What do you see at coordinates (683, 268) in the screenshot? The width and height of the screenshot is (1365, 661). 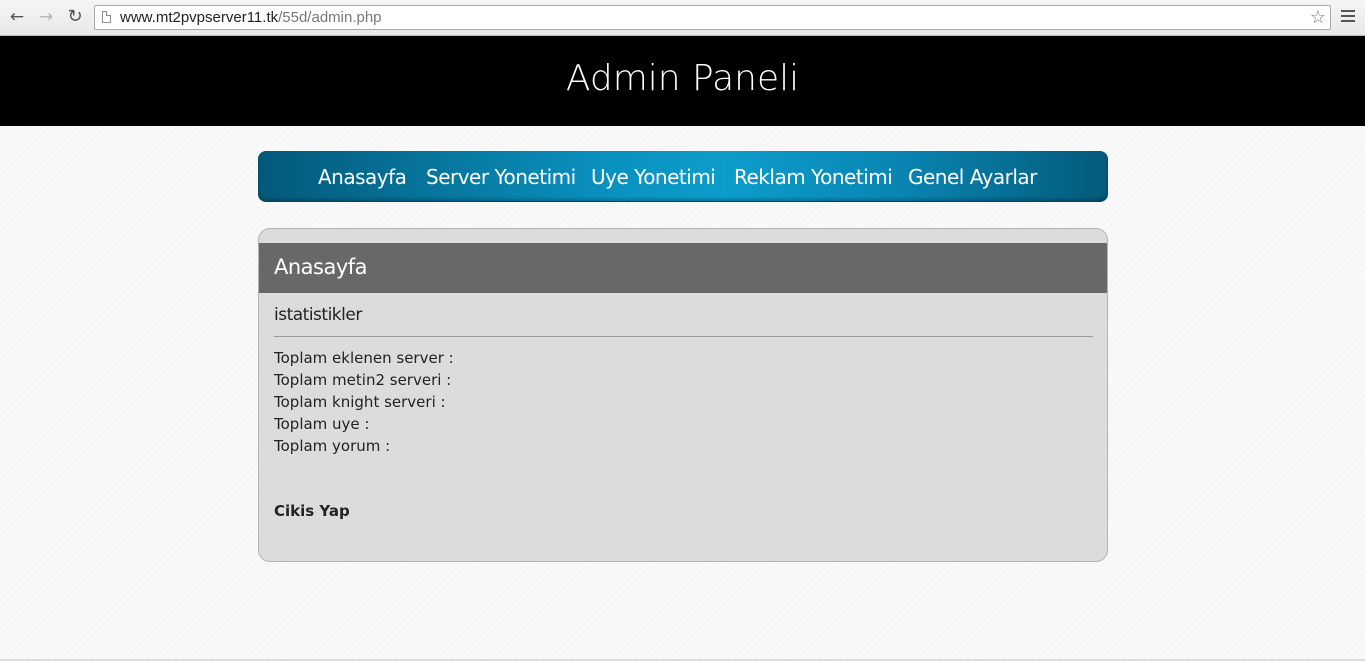 I see `panel-header: Anasayfa` at bounding box center [683, 268].